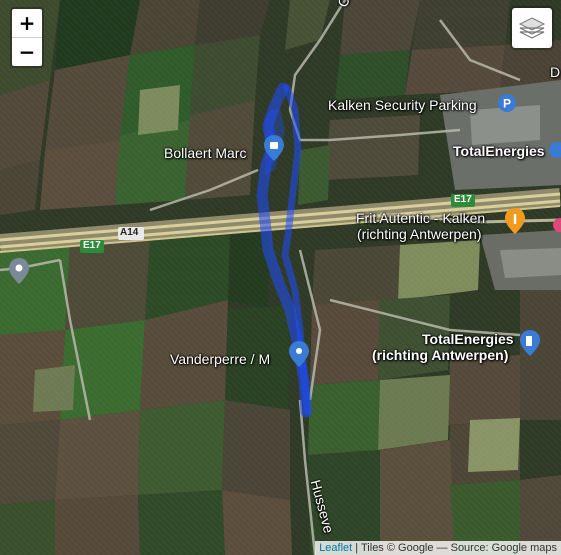 The width and height of the screenshot is (561, 555). I want to click on label-frit-line1: Frit Autentic - Kalken, so click(420, 218).